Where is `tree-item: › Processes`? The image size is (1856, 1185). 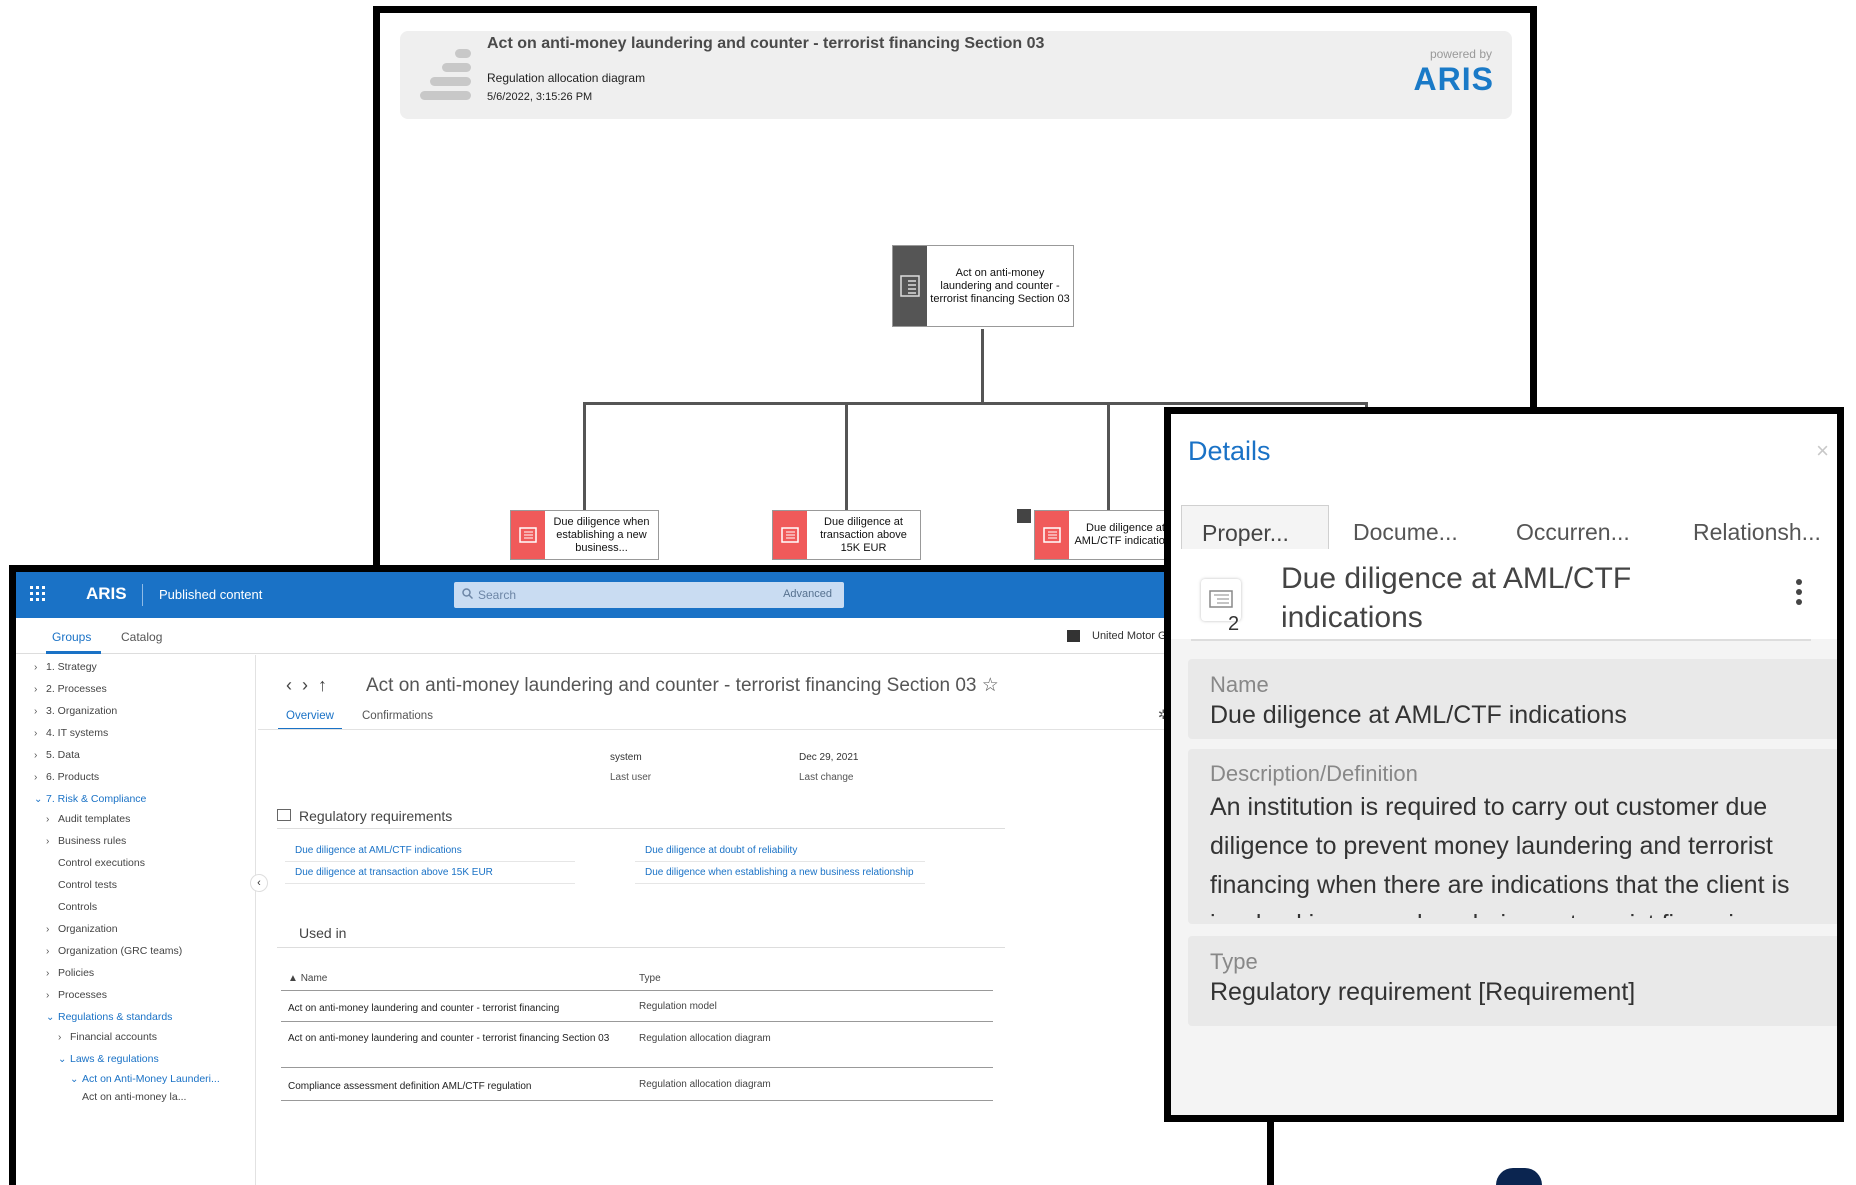 tree-item: › Processes is located at coordinates (76, 995).